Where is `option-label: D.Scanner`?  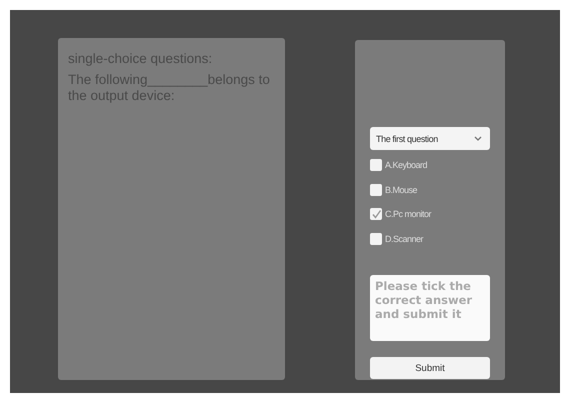
option-label: D.Scanner is located at coordinates (404, 239).